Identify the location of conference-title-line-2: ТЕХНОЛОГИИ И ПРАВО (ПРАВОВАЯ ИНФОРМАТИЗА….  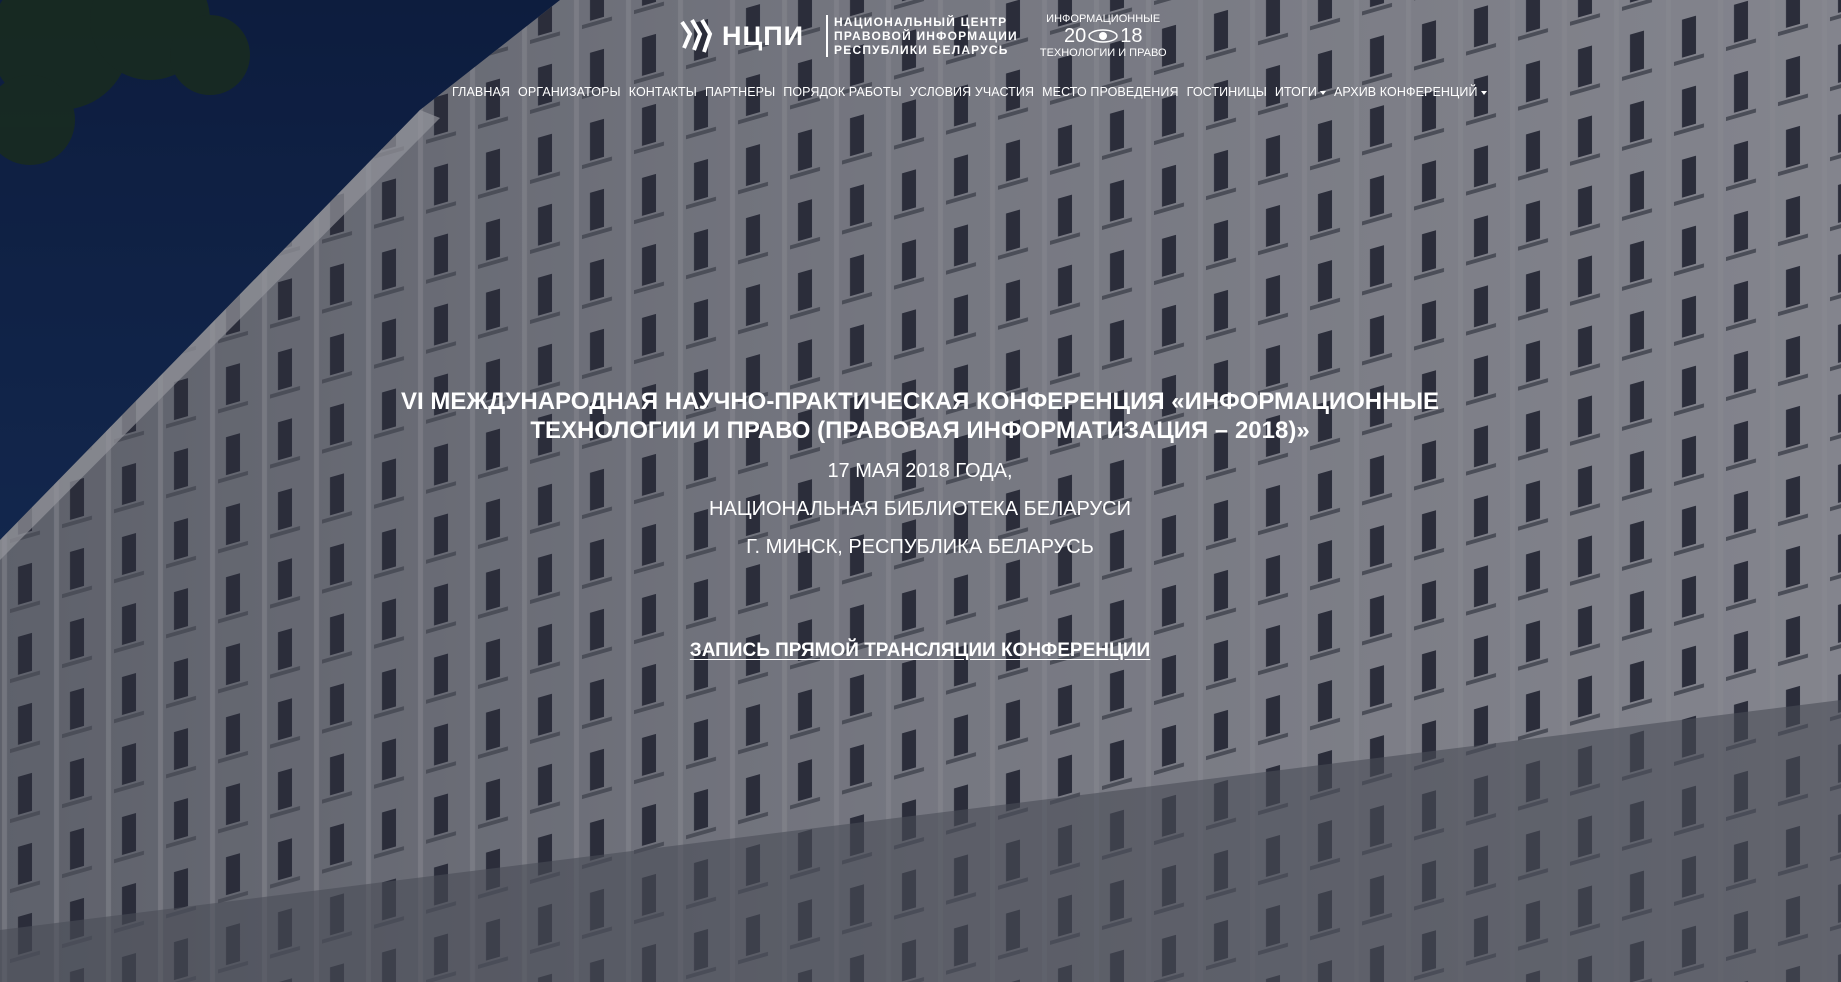
(920, 430).